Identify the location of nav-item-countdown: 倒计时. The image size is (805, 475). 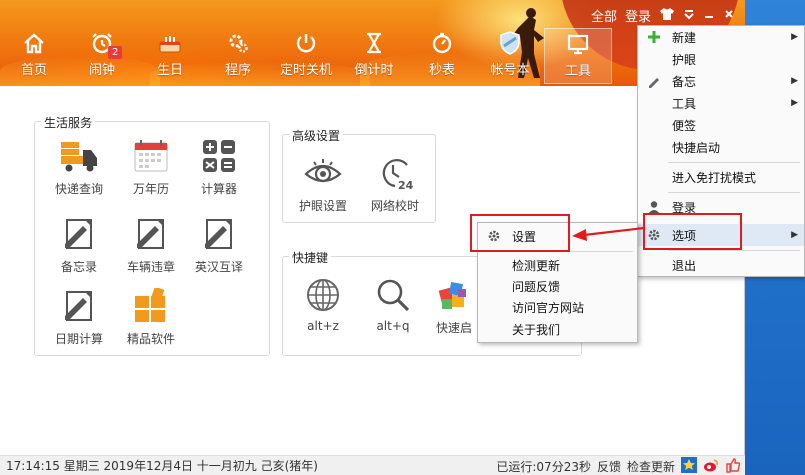
(374, 56).